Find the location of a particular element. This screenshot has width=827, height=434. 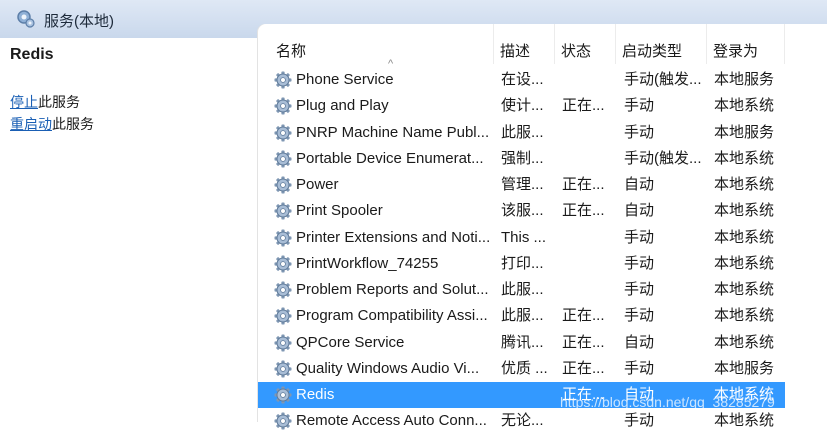

header-status: 状态 is located at coordinates (585, 44).